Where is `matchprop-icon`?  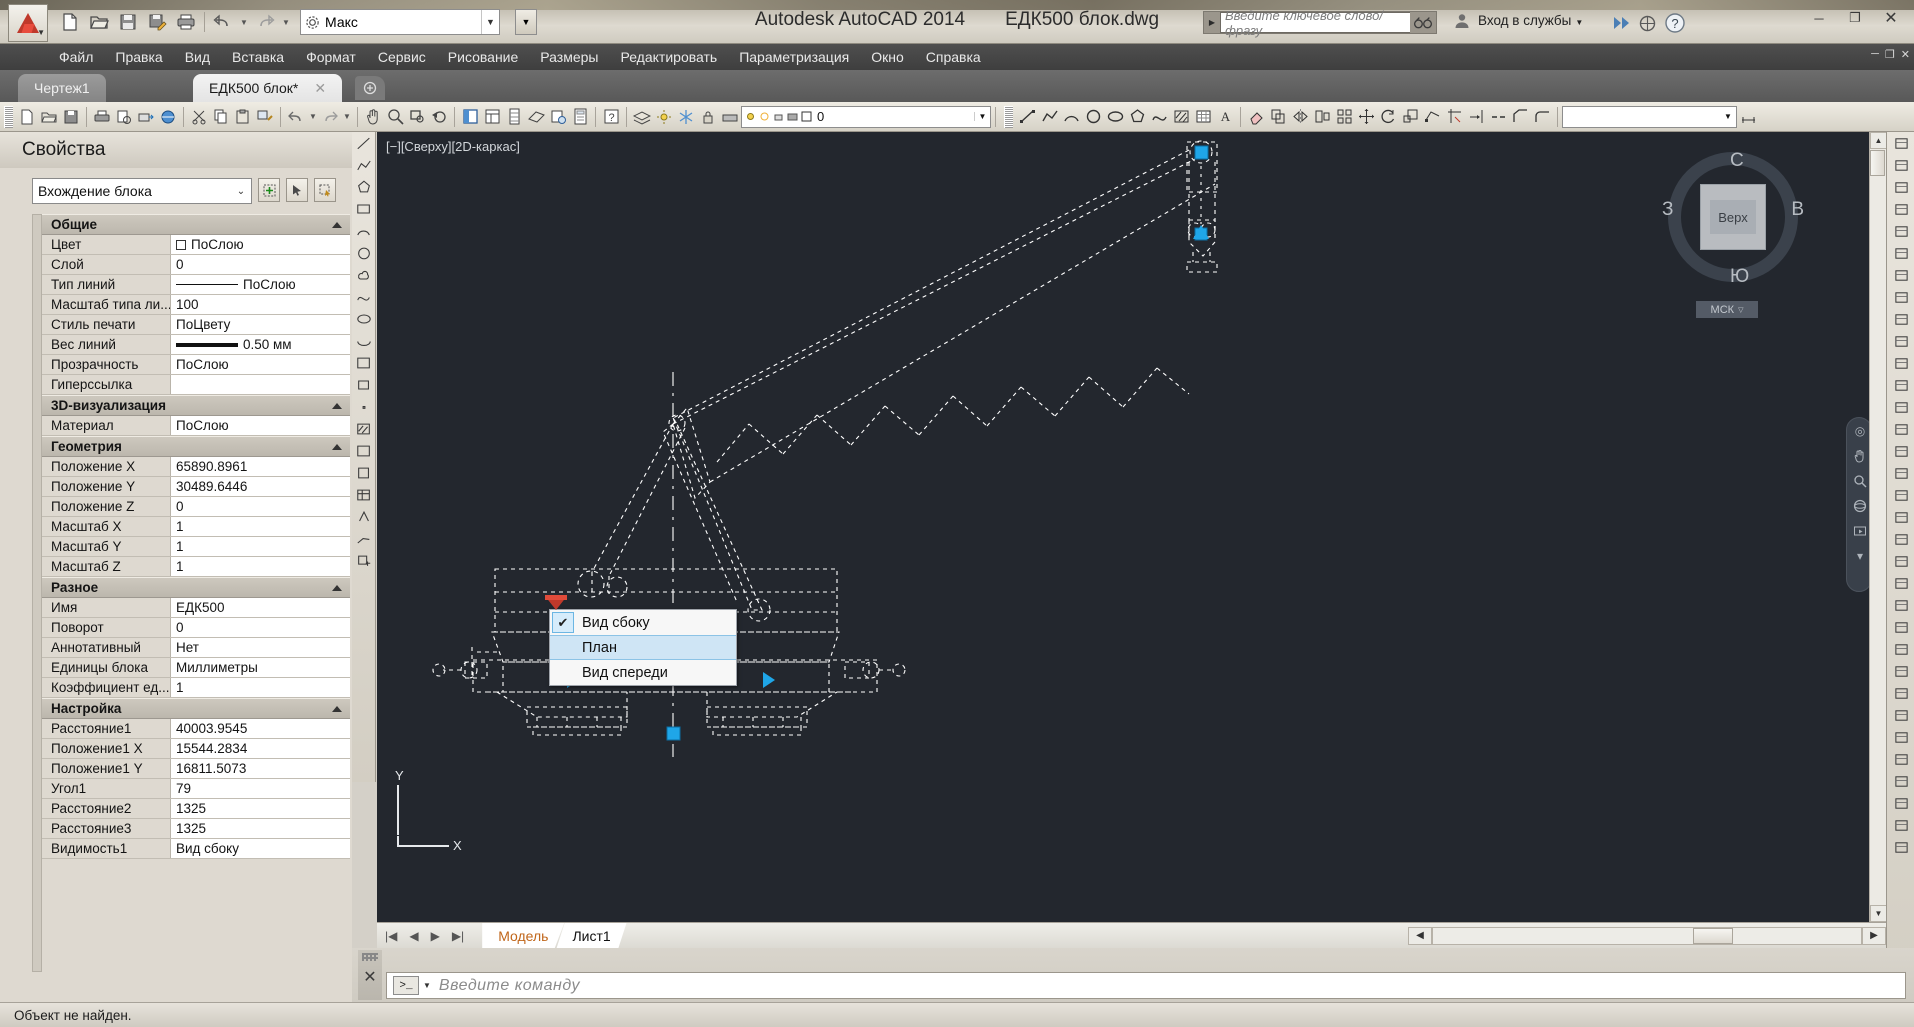
matchprop-icon is located at coordinates (1900, 737).